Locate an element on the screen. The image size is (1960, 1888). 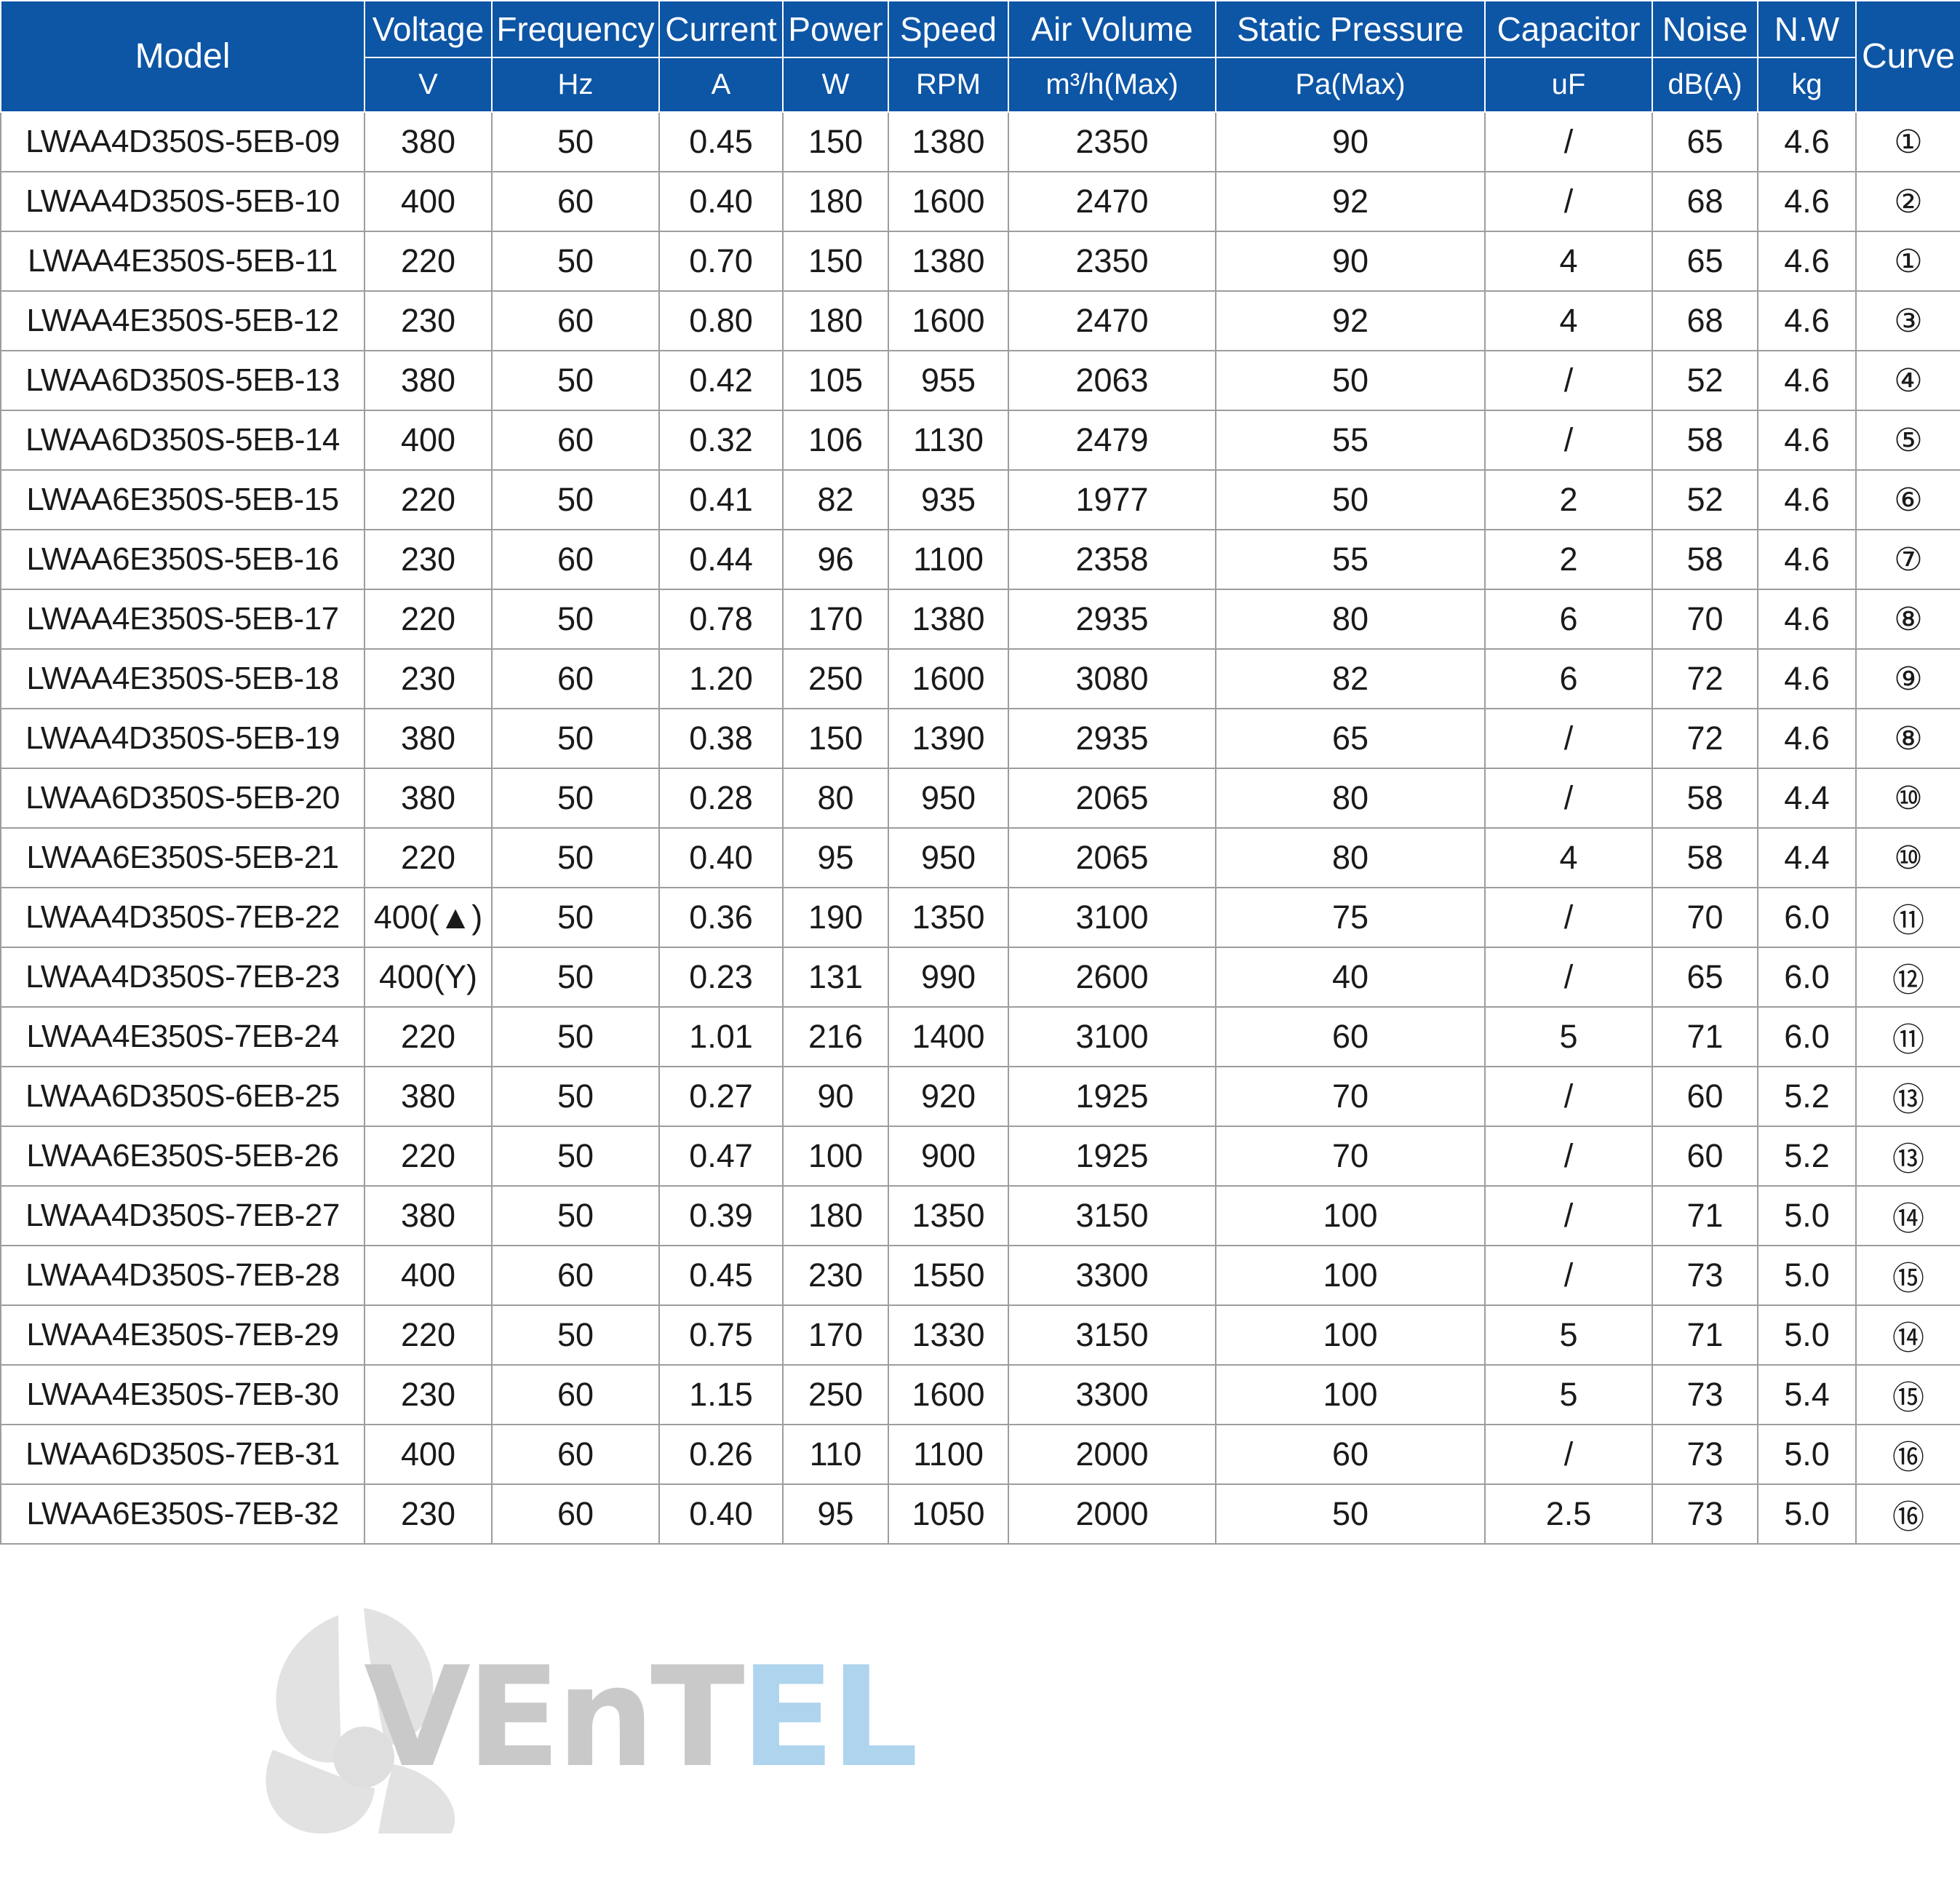
cell-model: LWAA6E350S-5EB-21 is located at coordinates (182, 858).